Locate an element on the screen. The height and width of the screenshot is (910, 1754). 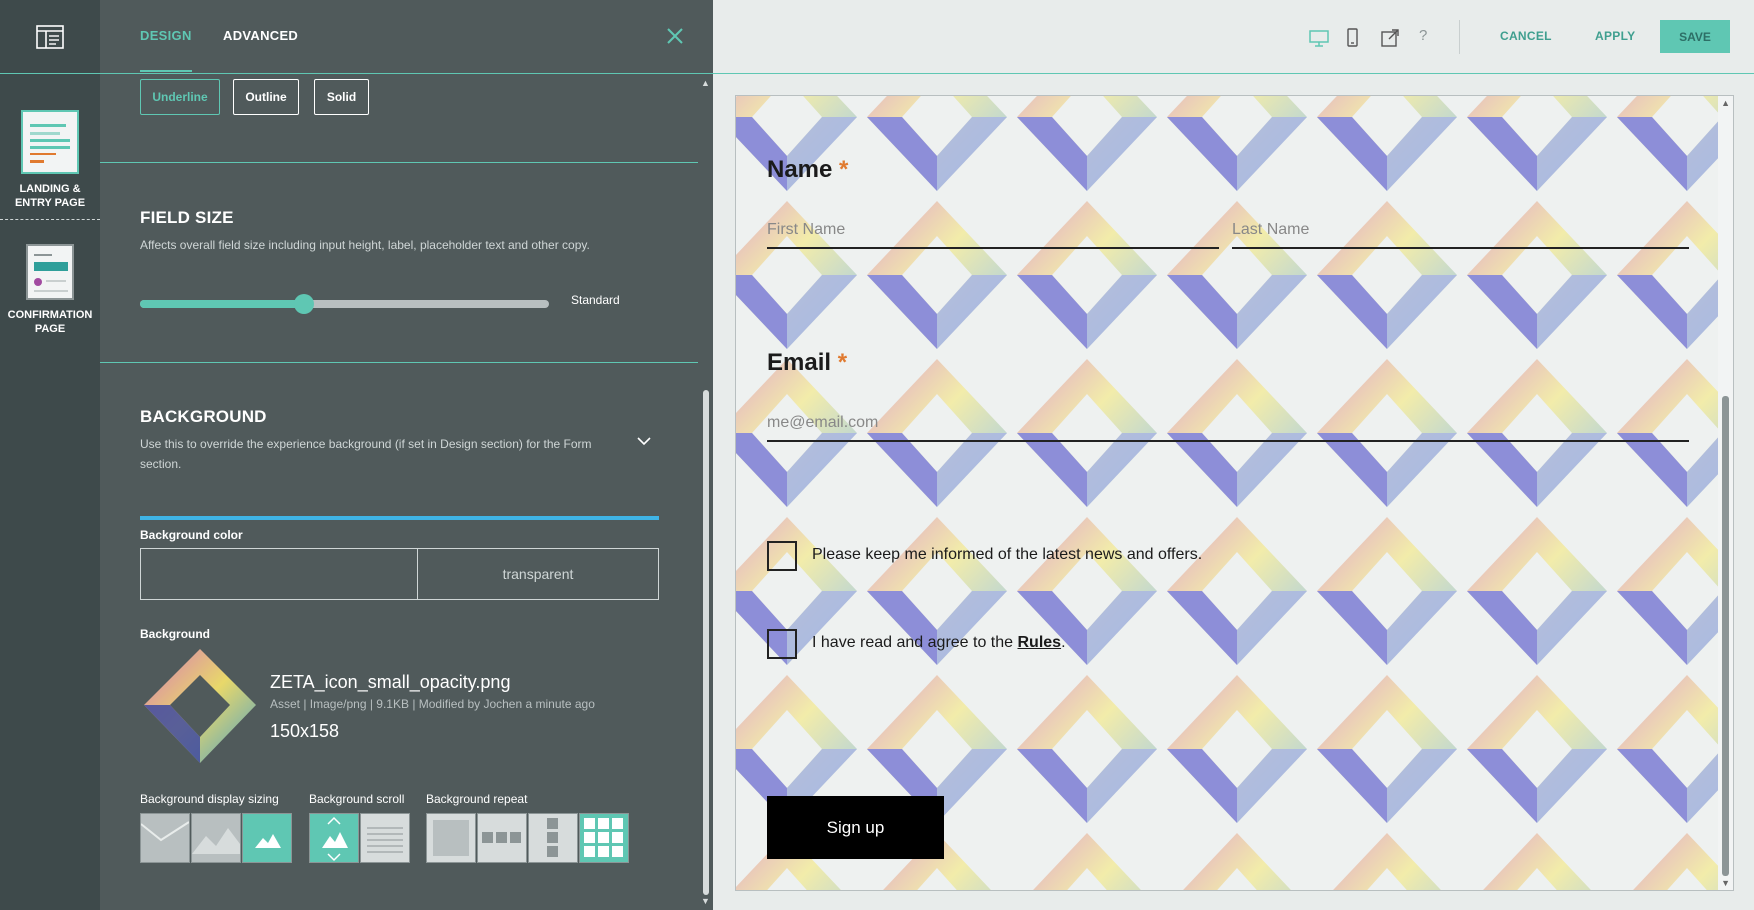
landscape-icon is located at coordinates (165, 831).